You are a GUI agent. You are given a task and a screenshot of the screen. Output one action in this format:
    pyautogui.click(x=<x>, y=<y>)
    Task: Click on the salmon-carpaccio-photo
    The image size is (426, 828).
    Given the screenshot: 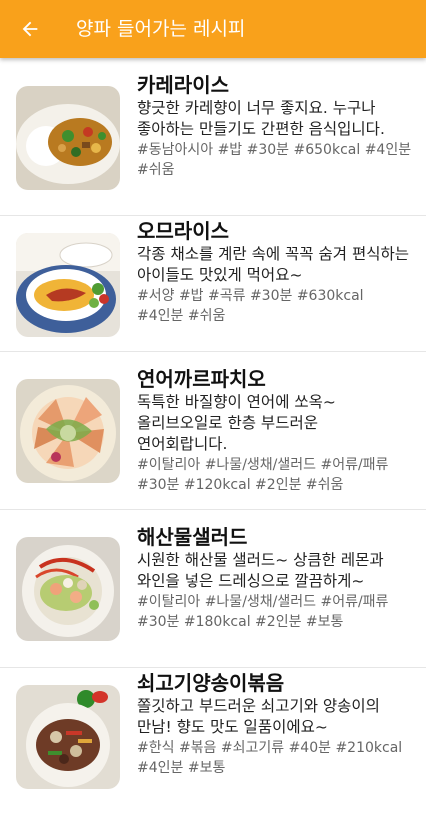 What is the action you would take?
    pyautogui.click(x=68, y=431)
    